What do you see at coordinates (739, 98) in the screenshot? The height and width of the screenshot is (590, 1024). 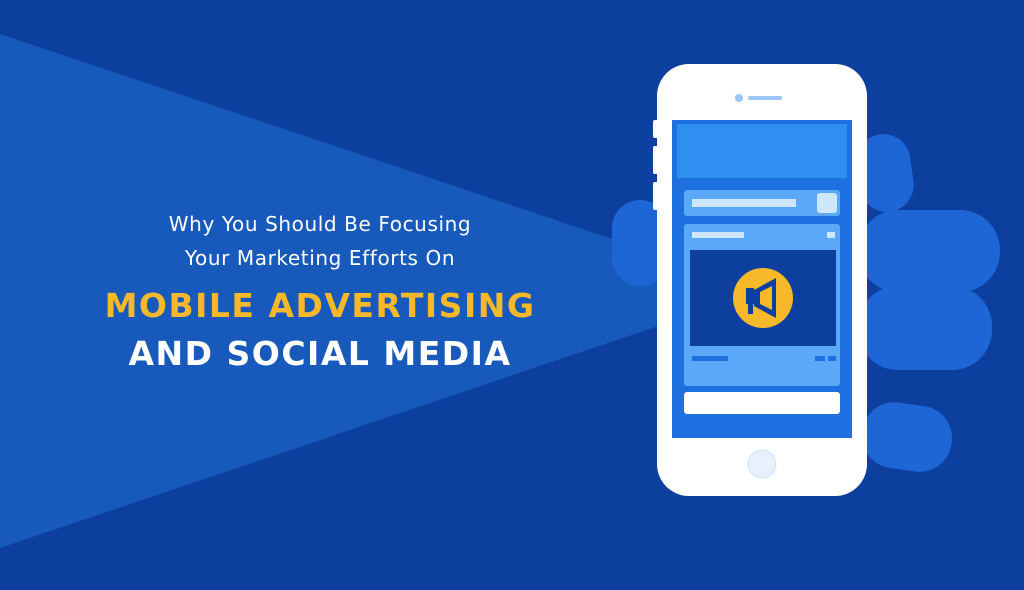 I see `front-camera-icon` at bounding box center [739, 98].